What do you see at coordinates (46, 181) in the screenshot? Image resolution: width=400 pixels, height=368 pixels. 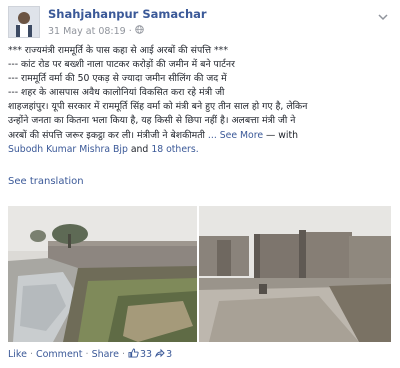 I see `see-translation-link: See translation` at bounding box center [46, 181].